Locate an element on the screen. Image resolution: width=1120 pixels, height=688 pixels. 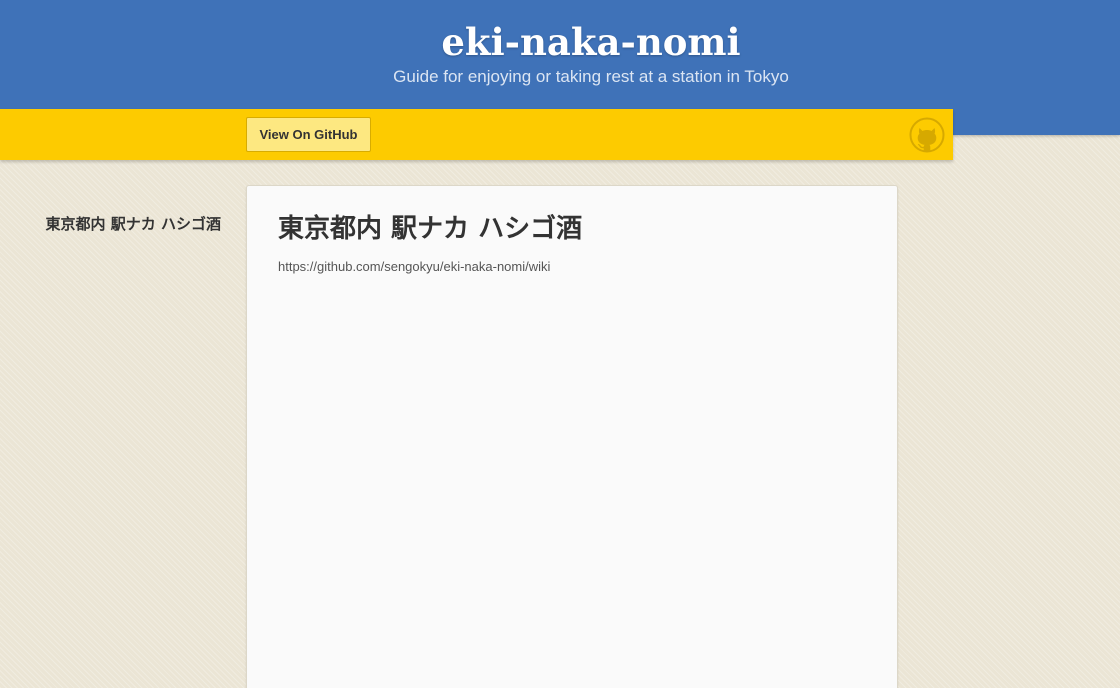
sidebar-page-title: 東京都内 駅ナカ ハシゴ酒 is located at coordinates (133, 224).